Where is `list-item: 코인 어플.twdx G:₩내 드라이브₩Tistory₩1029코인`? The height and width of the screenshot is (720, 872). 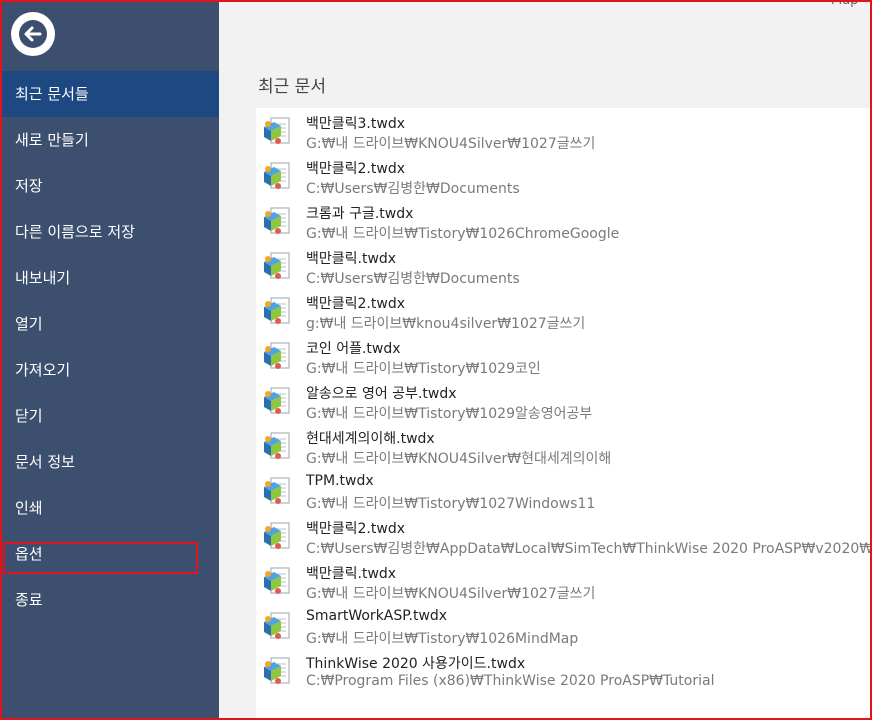
list-item: 코인 어플.twdx G:₩내 드라이브₩Tistory₩1029코인 is located at coordinates (564, 355).